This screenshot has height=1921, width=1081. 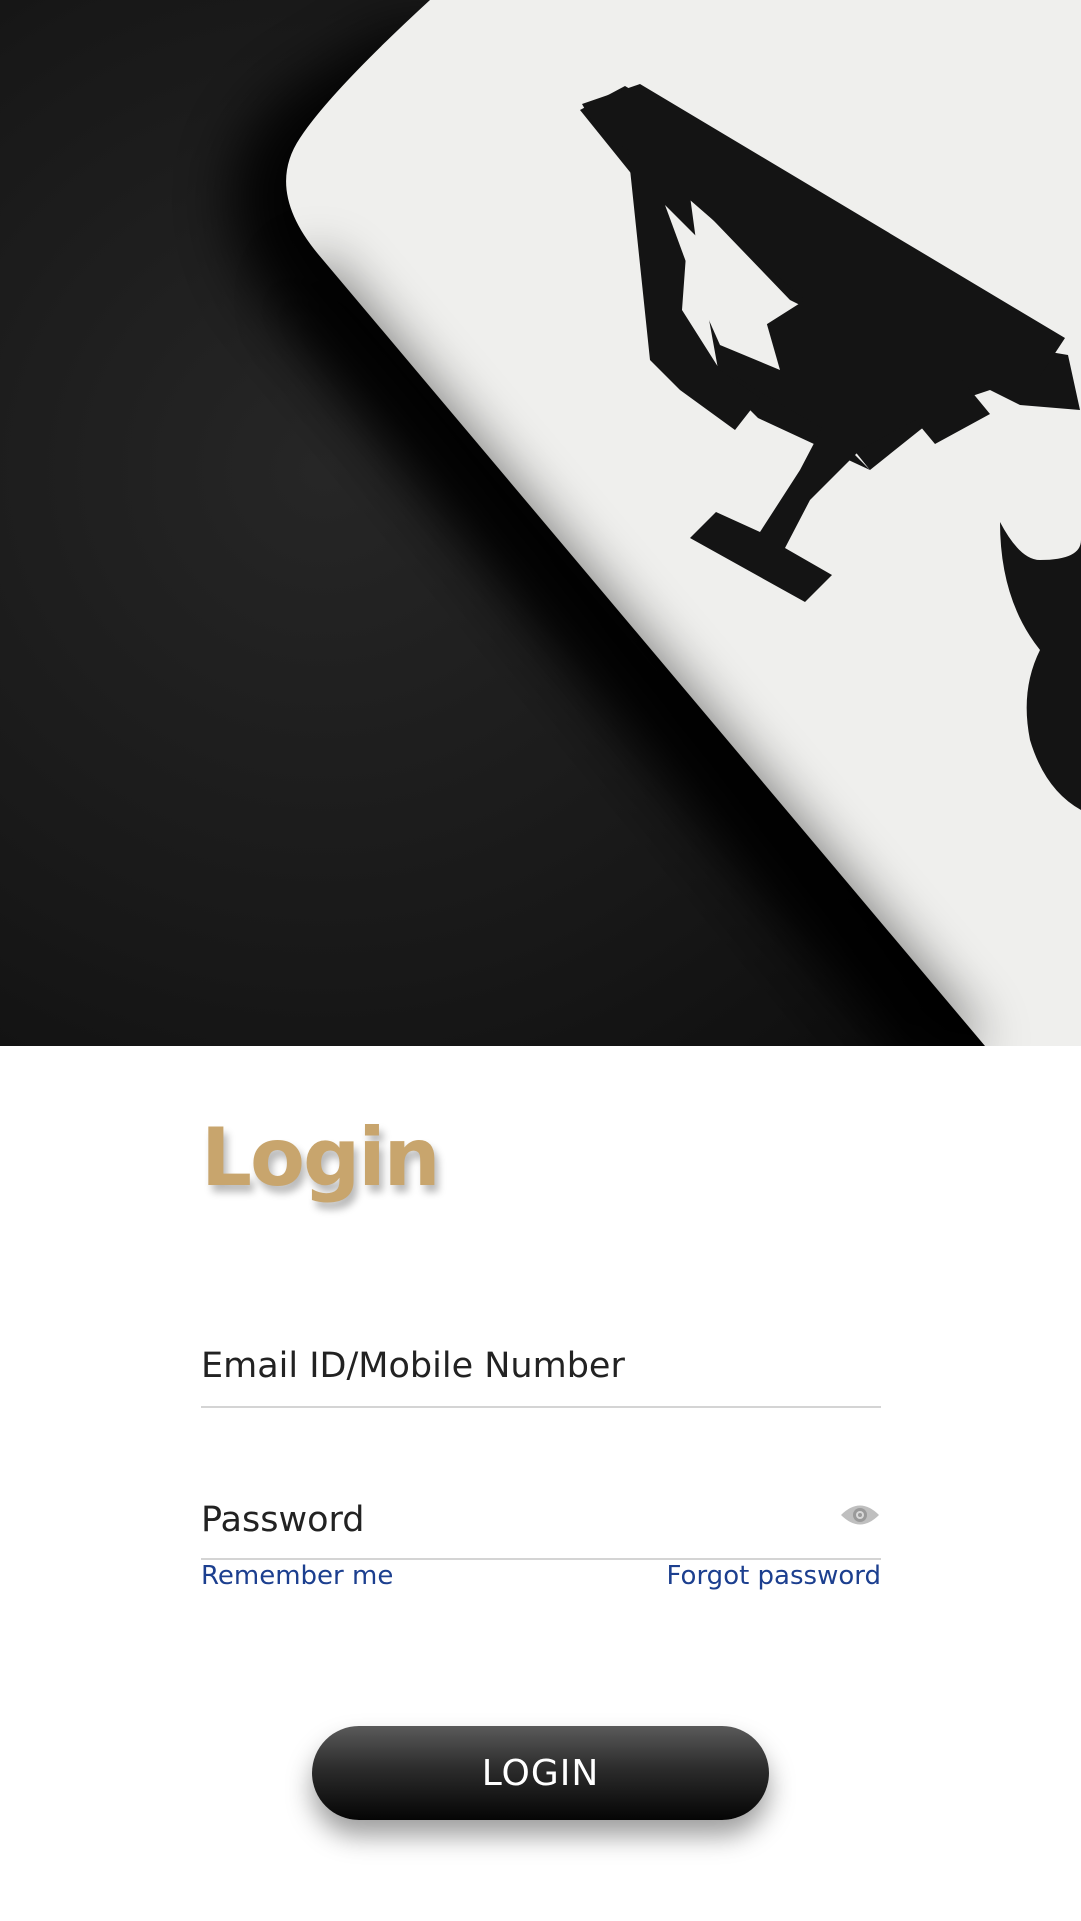 I want to click on login-button: LOGIN, so click(x=540, y=1773).